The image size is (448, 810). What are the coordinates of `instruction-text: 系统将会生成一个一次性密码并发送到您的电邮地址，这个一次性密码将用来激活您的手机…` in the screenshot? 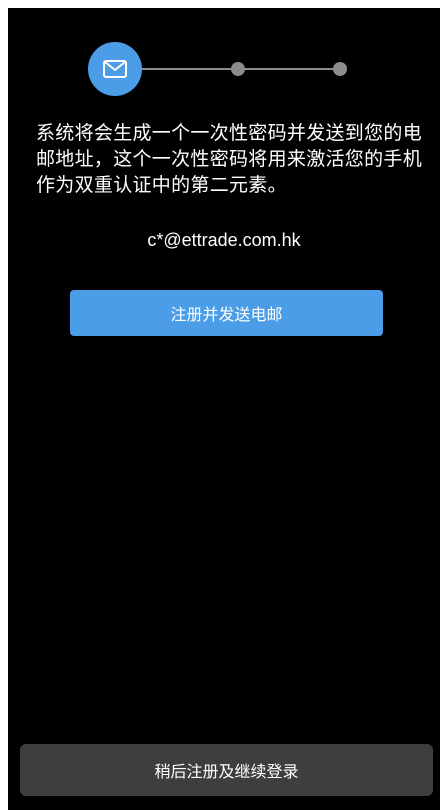 It's located at (229, 159).